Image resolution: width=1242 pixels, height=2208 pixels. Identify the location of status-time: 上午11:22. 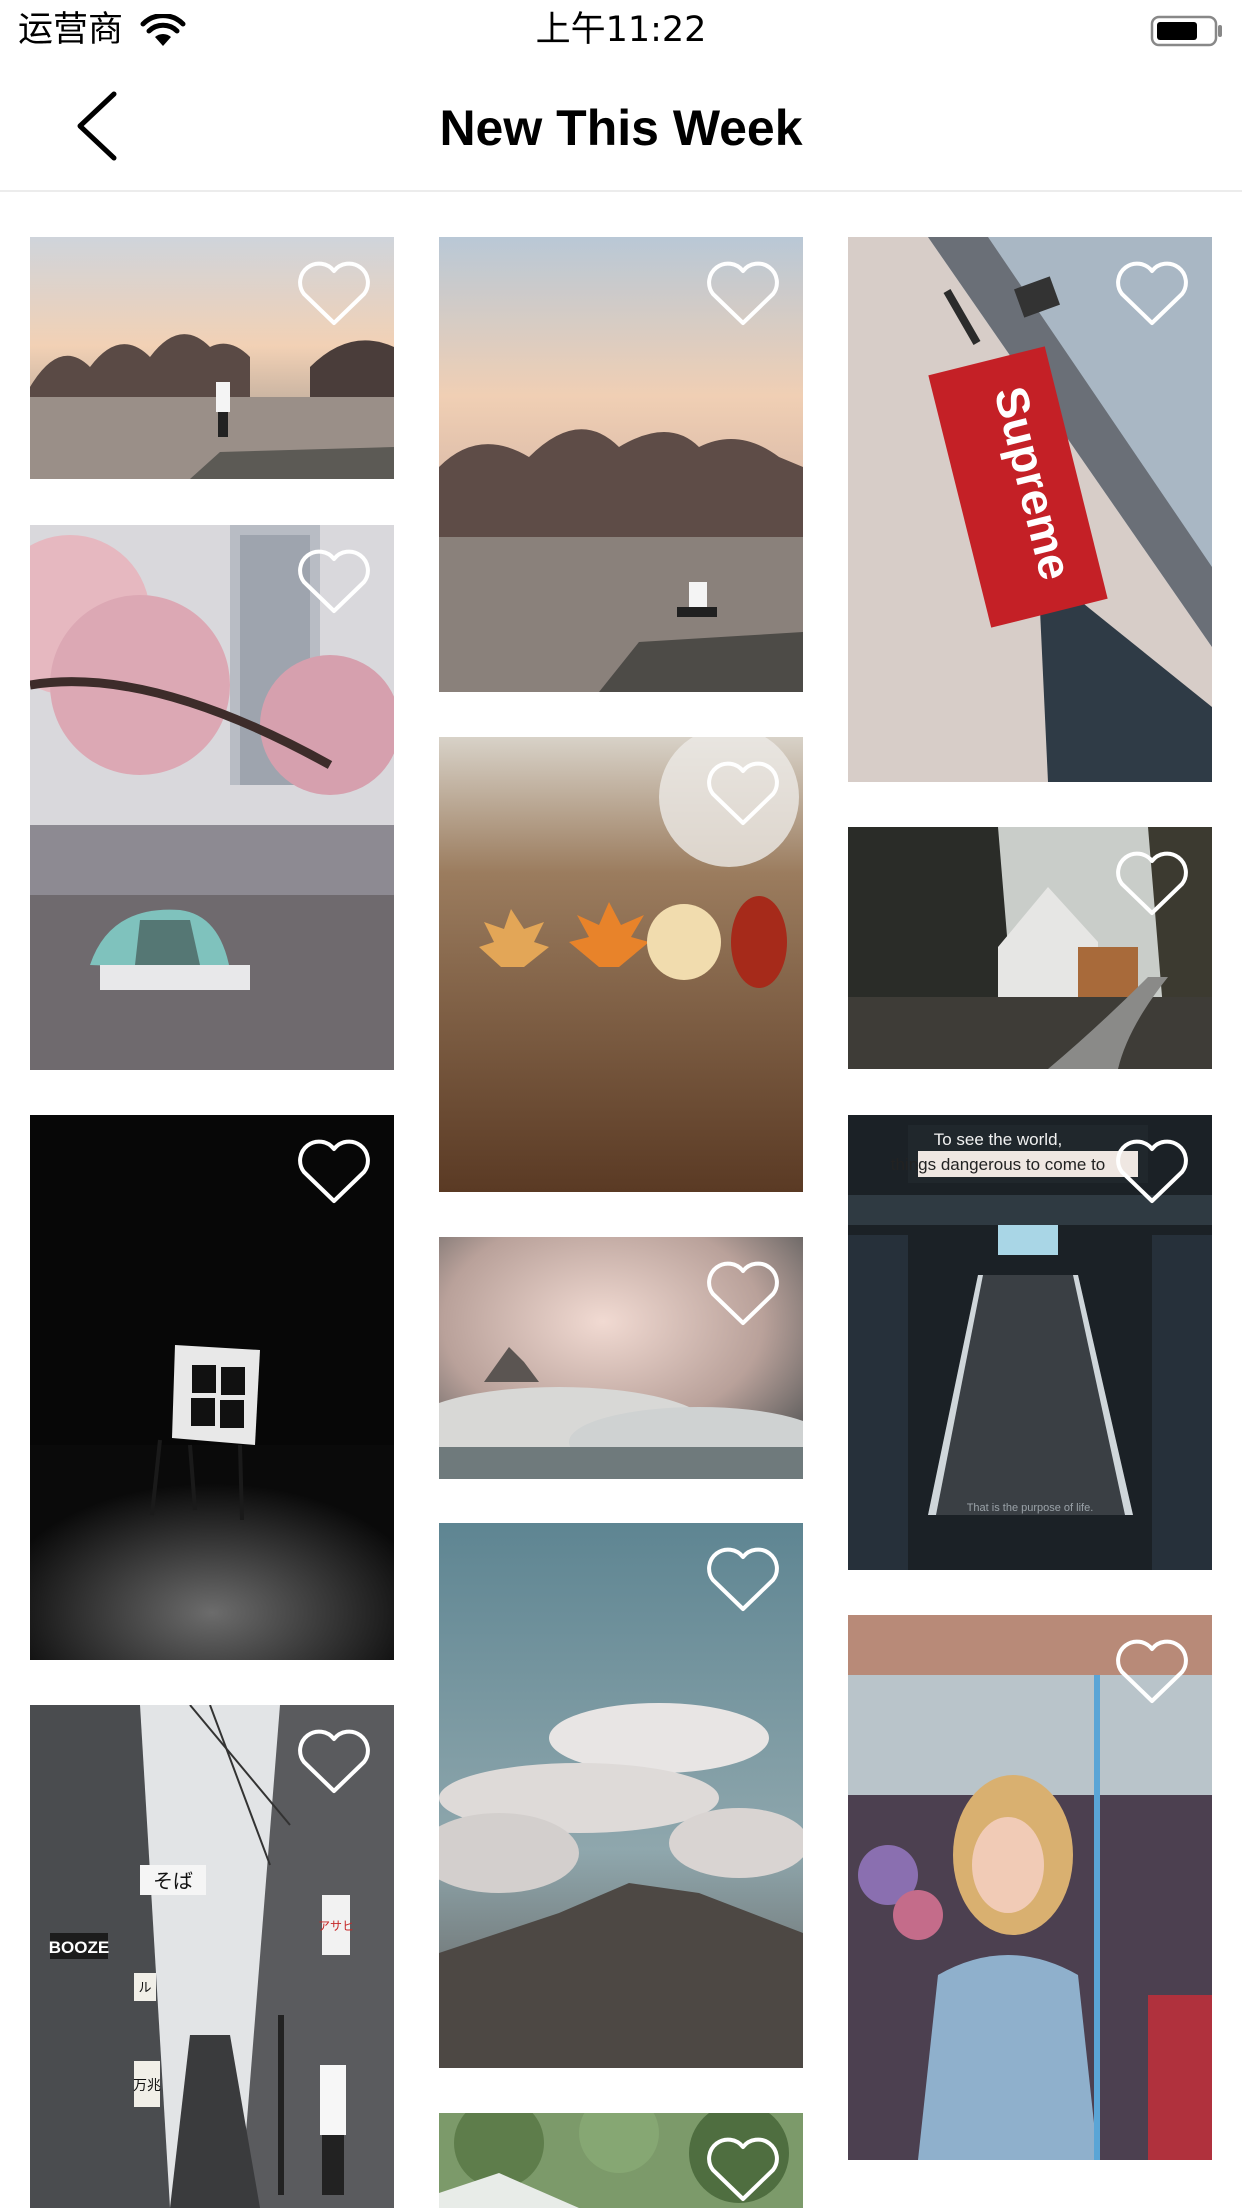
(621, 30).